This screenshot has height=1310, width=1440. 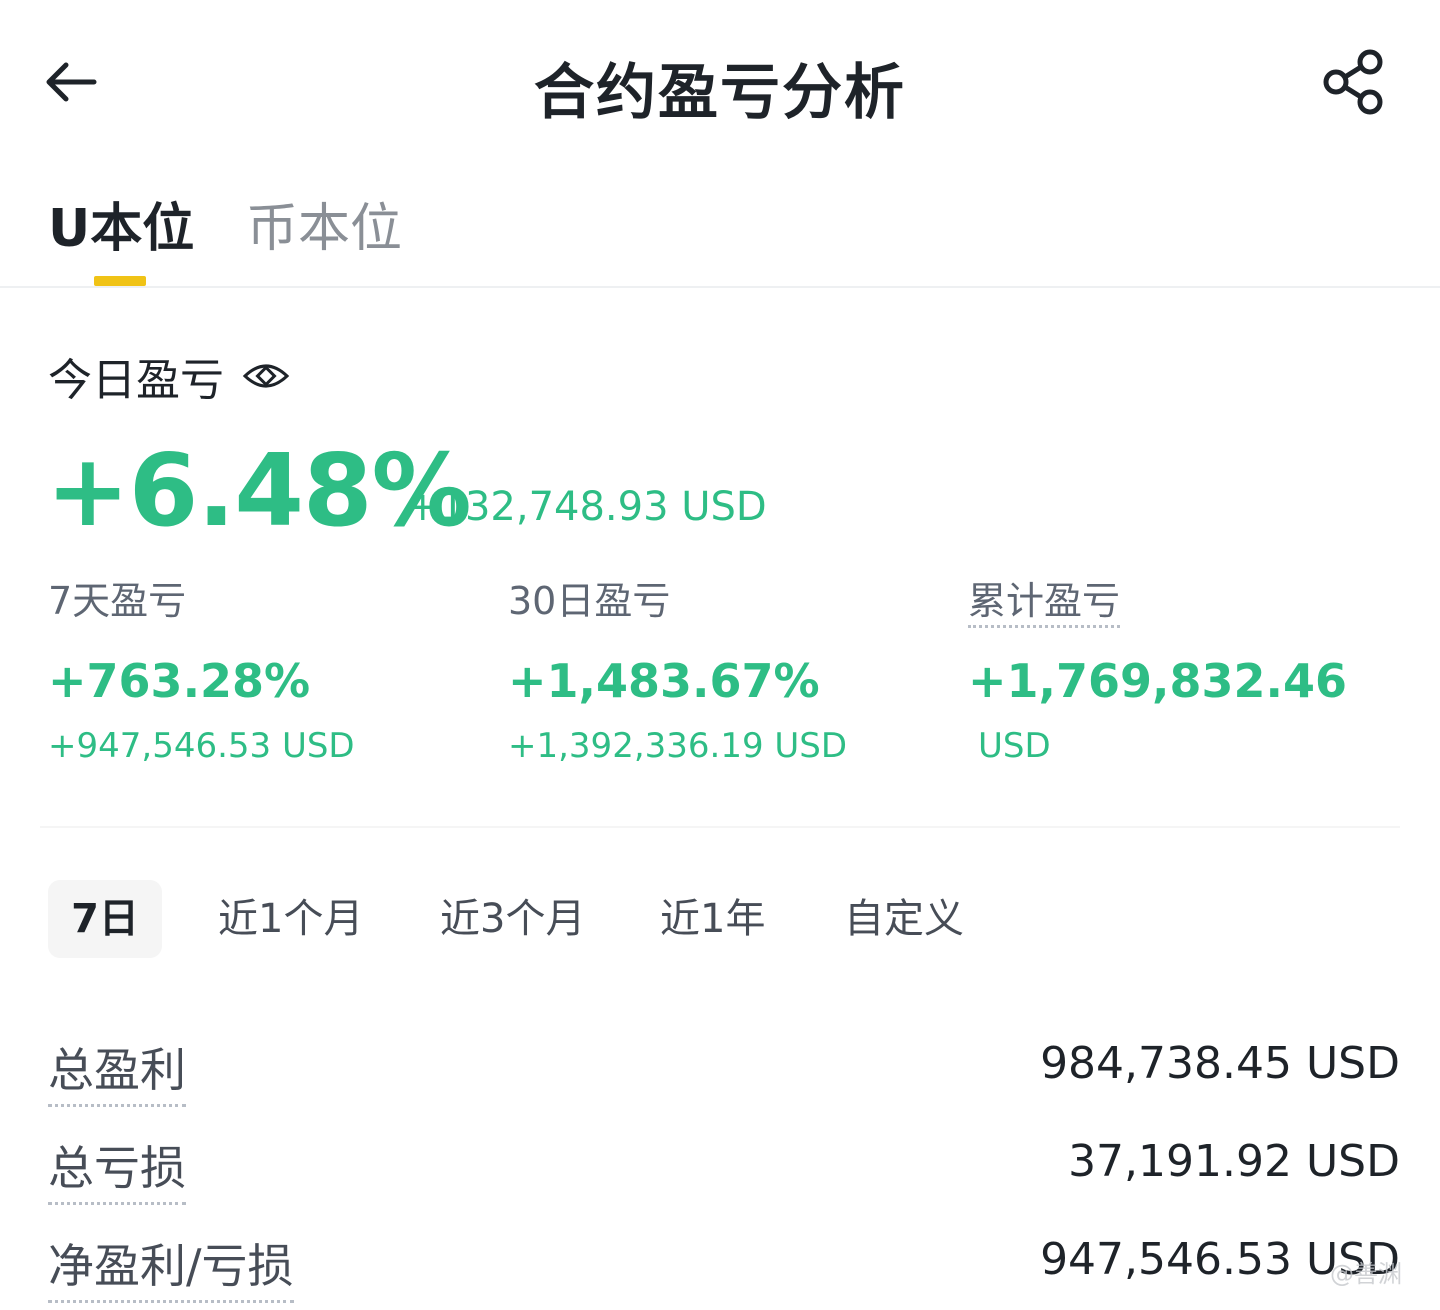 I want to click on margin-type-tabs: U本位 币本位, so click(x=720, y=234).